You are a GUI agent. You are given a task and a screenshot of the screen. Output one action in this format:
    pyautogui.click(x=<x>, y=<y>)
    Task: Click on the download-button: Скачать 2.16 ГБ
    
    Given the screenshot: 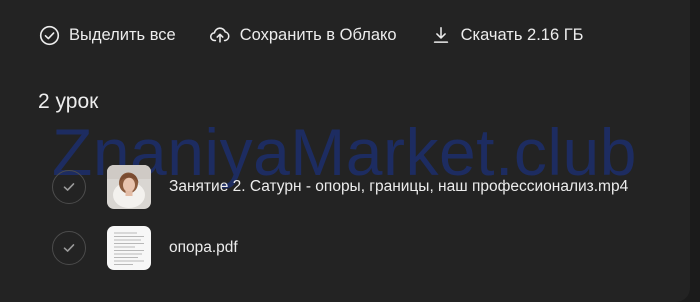 What is the action you would take?
    pyautogui.click(x=507, y=35)
    